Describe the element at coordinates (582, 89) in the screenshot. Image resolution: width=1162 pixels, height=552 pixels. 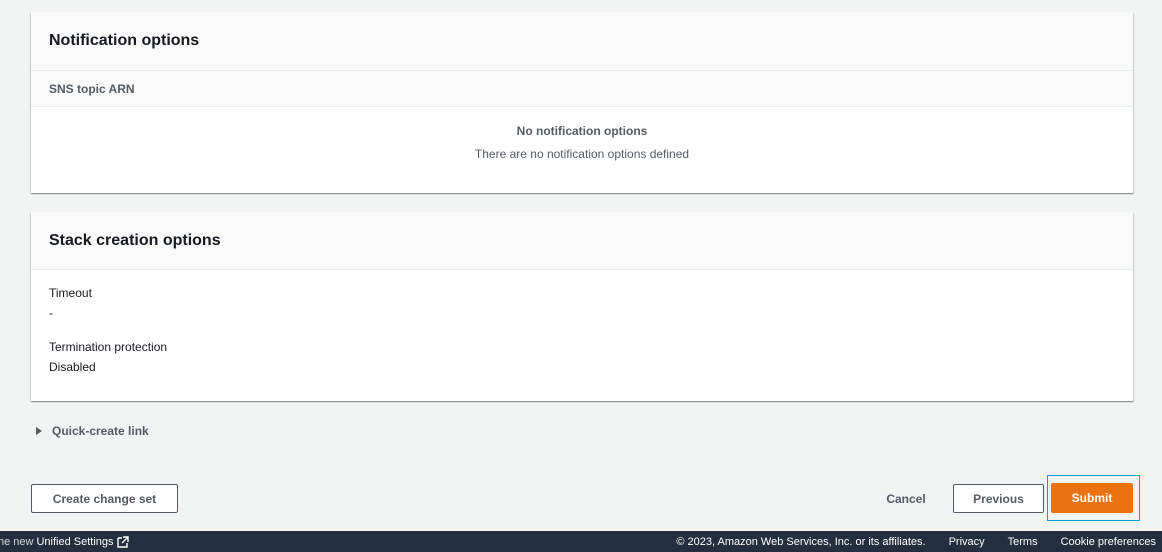
I see `sns-topic-arn-column-header: SNS topic ARN` at that location.